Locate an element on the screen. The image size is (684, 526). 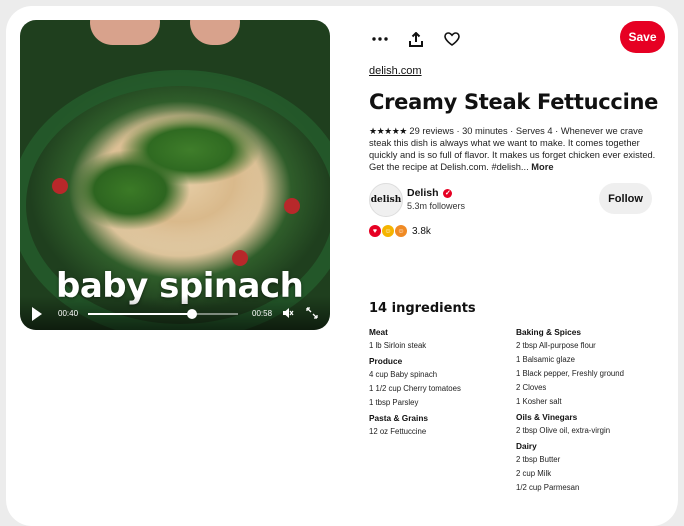
ingredient-item: 1 tbsp Parsley is located at coordinates (394, 402).